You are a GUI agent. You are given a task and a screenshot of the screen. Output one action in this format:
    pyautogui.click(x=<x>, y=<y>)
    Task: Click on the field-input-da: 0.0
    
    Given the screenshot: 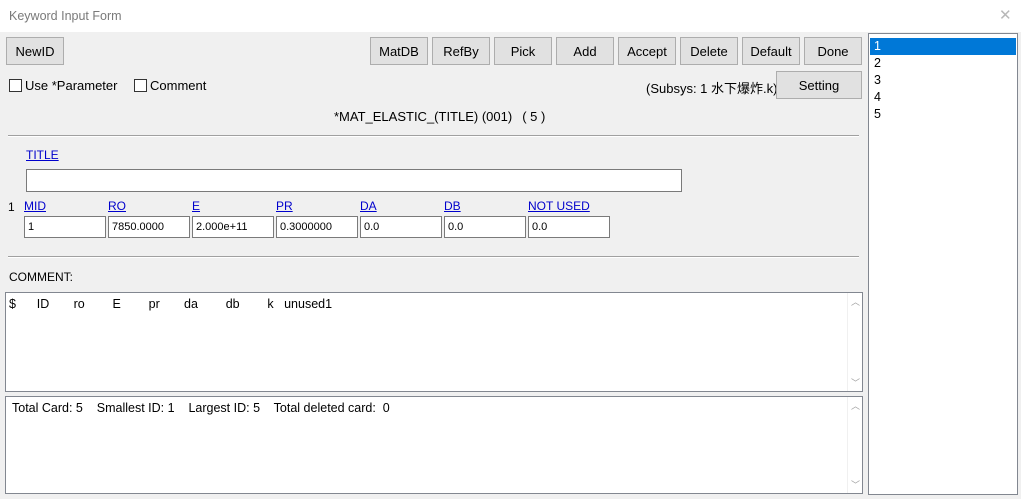 What is the action you would take?
    pyautogui.click(x=401, y=227)
    